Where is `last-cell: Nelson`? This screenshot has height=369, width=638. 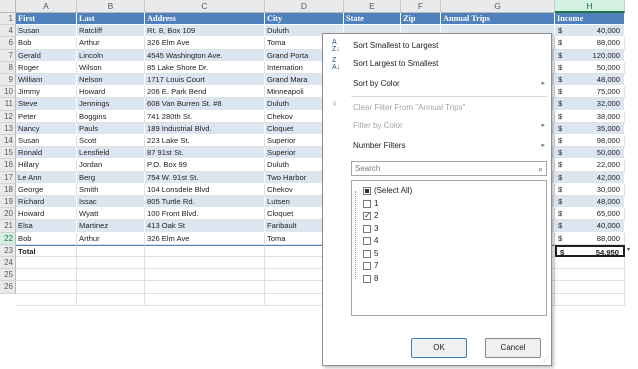 last-cell: Nelson is located at coordinates (111, 80).